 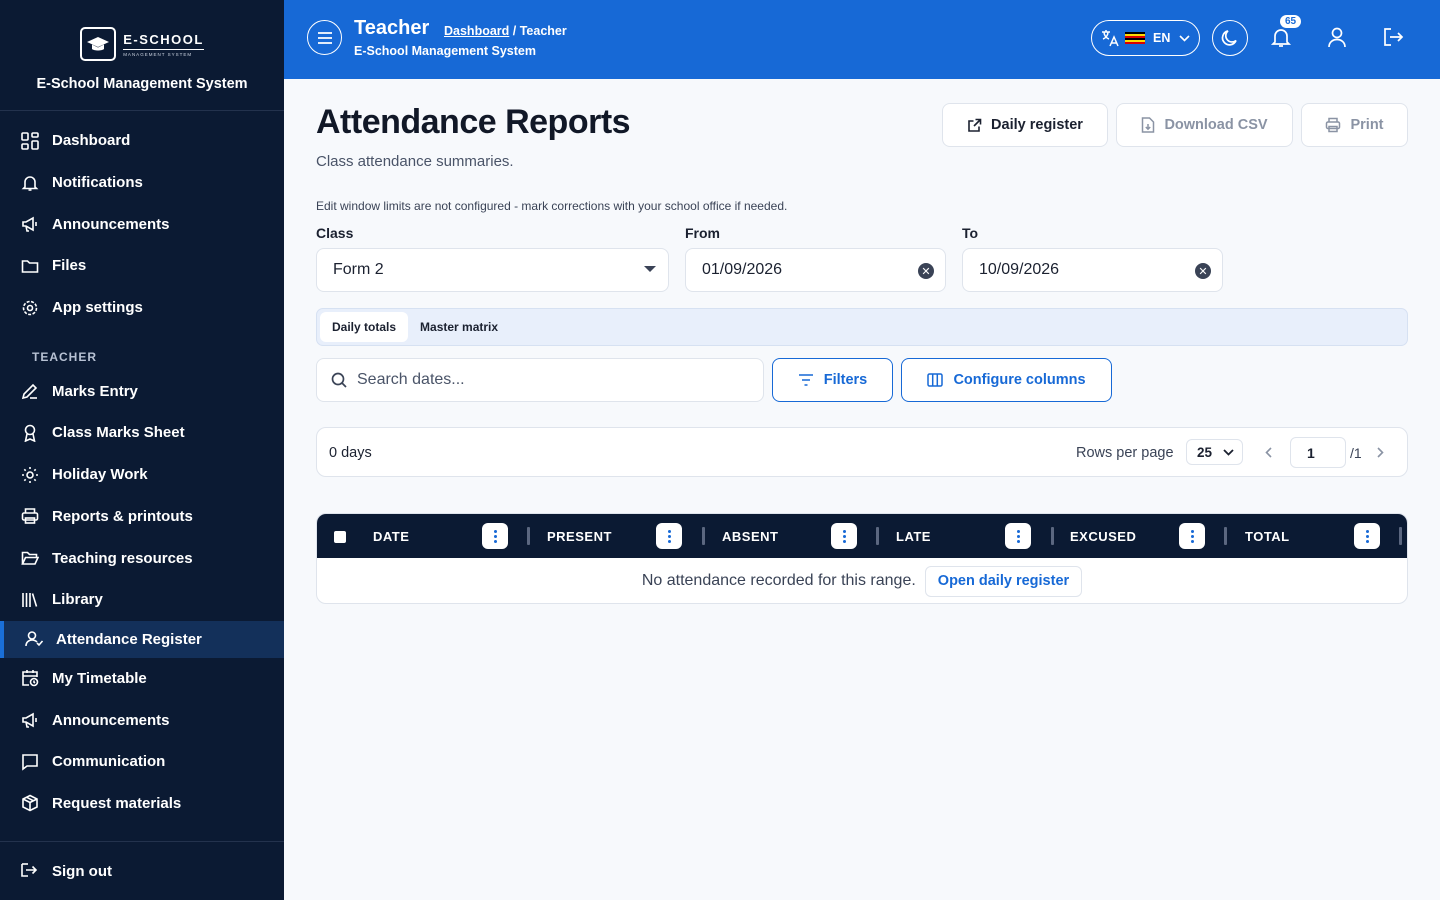 What do you see at coordinates (30, 871) in the screenshot?
I see `sign-out-icon` at bounding box center [30, 871].